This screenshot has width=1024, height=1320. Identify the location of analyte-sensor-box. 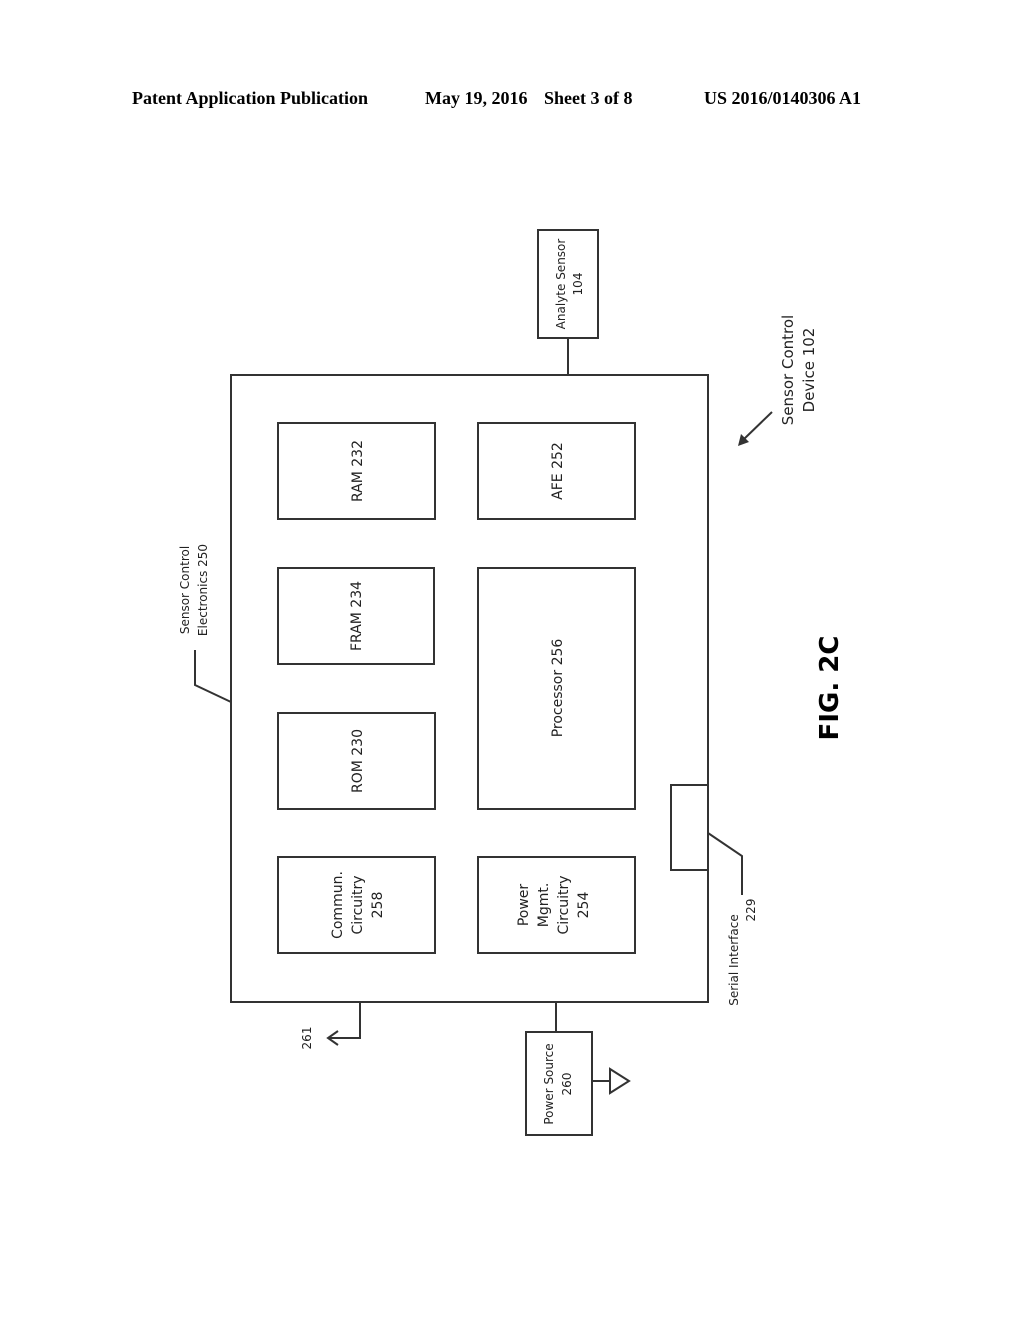
(568, 284).